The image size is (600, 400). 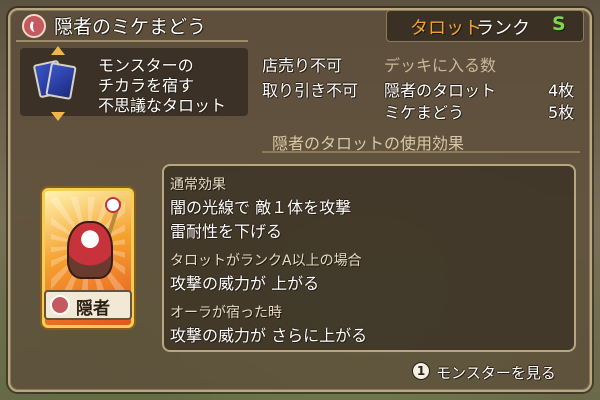 I want to click on tarot-deck-icon, so click(x=55, y=80).